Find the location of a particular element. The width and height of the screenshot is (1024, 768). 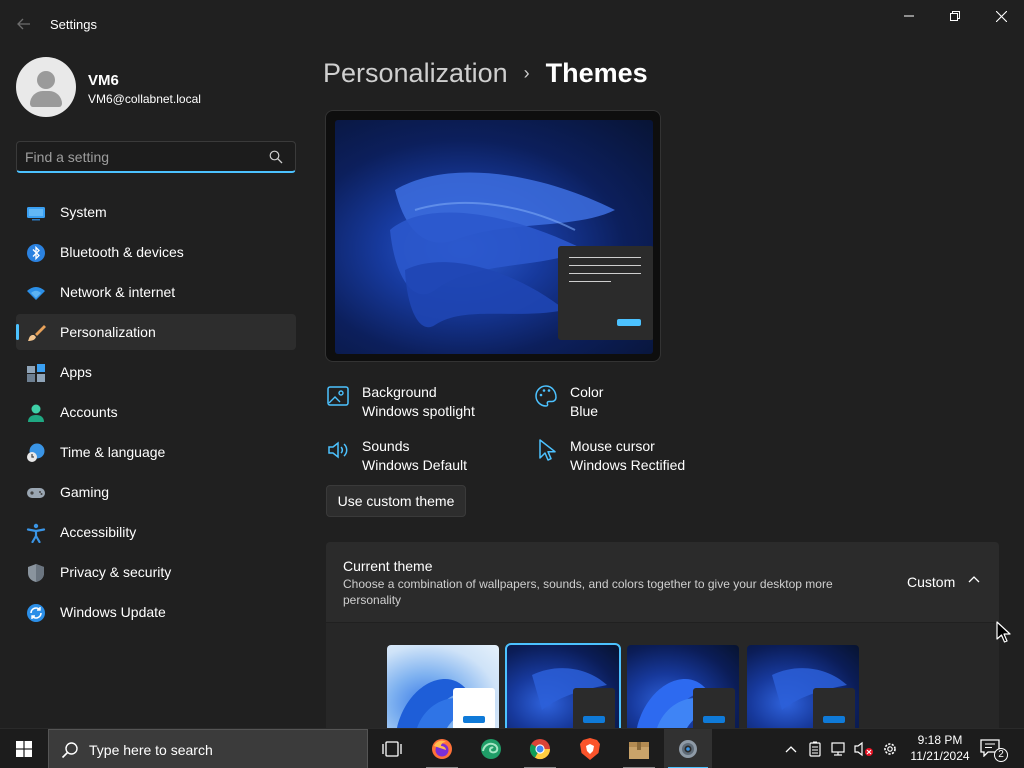

sidebar-item-accounts: Accounts is located at coordinates (156, 412).